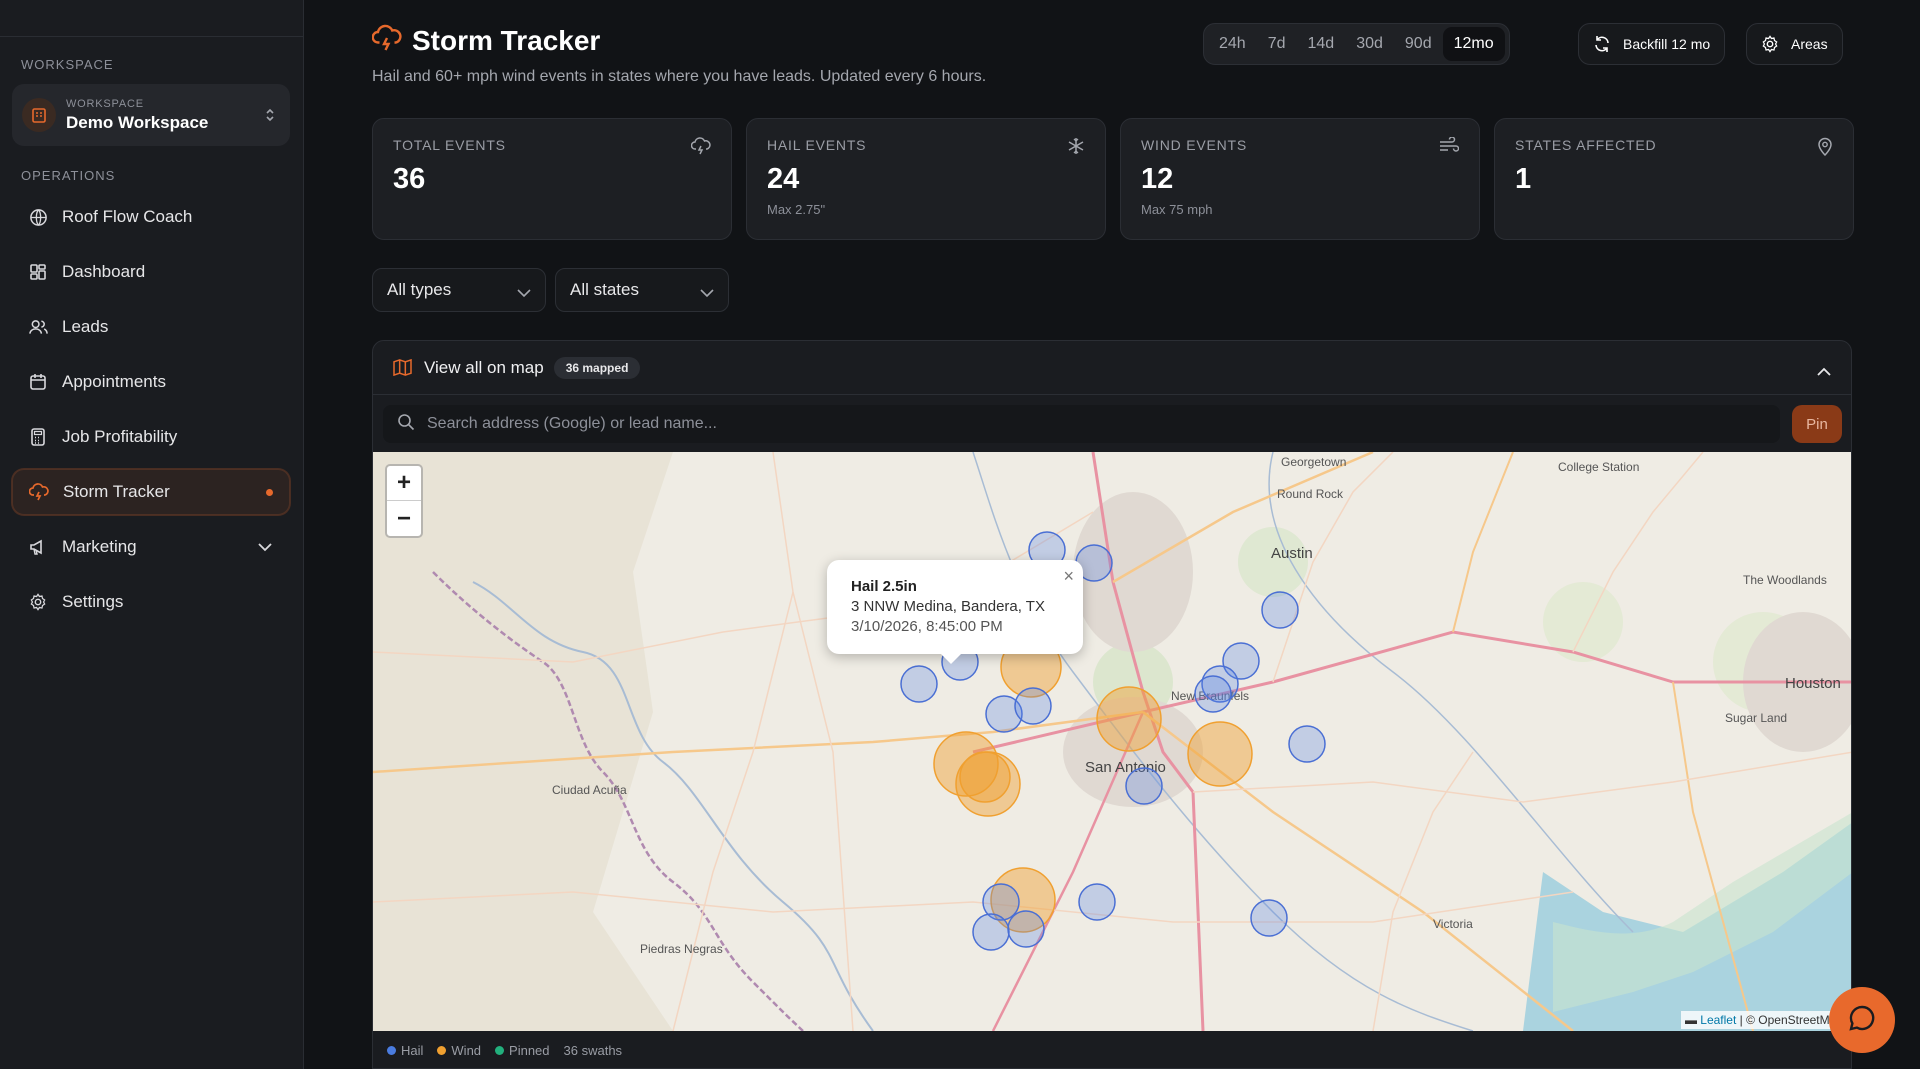 Image resolution: width=1920 pixels, height=1069 pixels. I want to click on sidebar-item-leads: Leads, so click(151, 327).